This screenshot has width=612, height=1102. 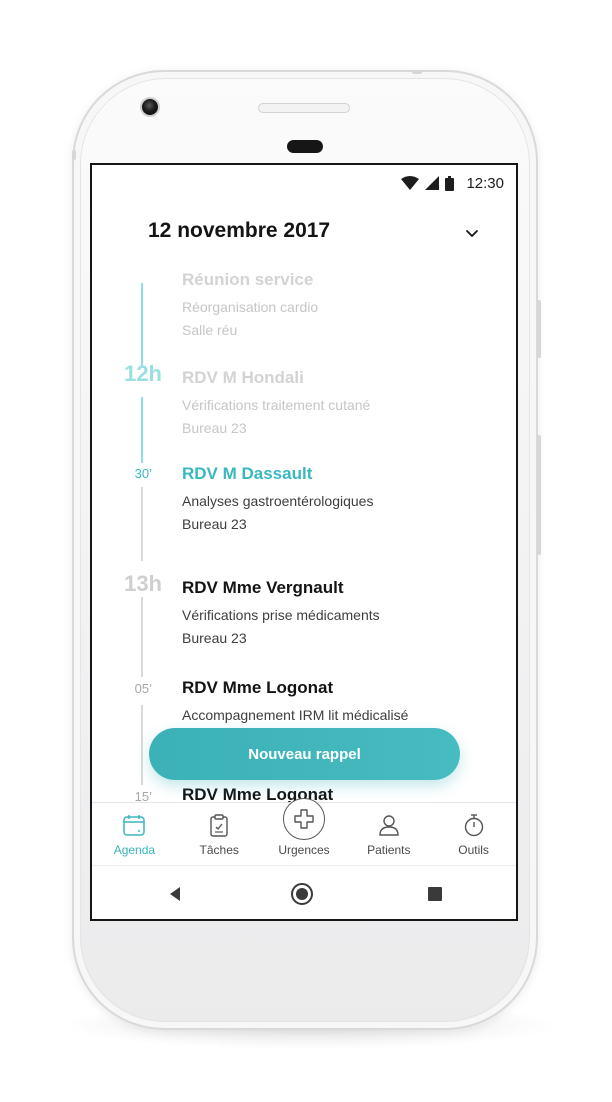 I want to click on power-button, so click(x=539, y=329).